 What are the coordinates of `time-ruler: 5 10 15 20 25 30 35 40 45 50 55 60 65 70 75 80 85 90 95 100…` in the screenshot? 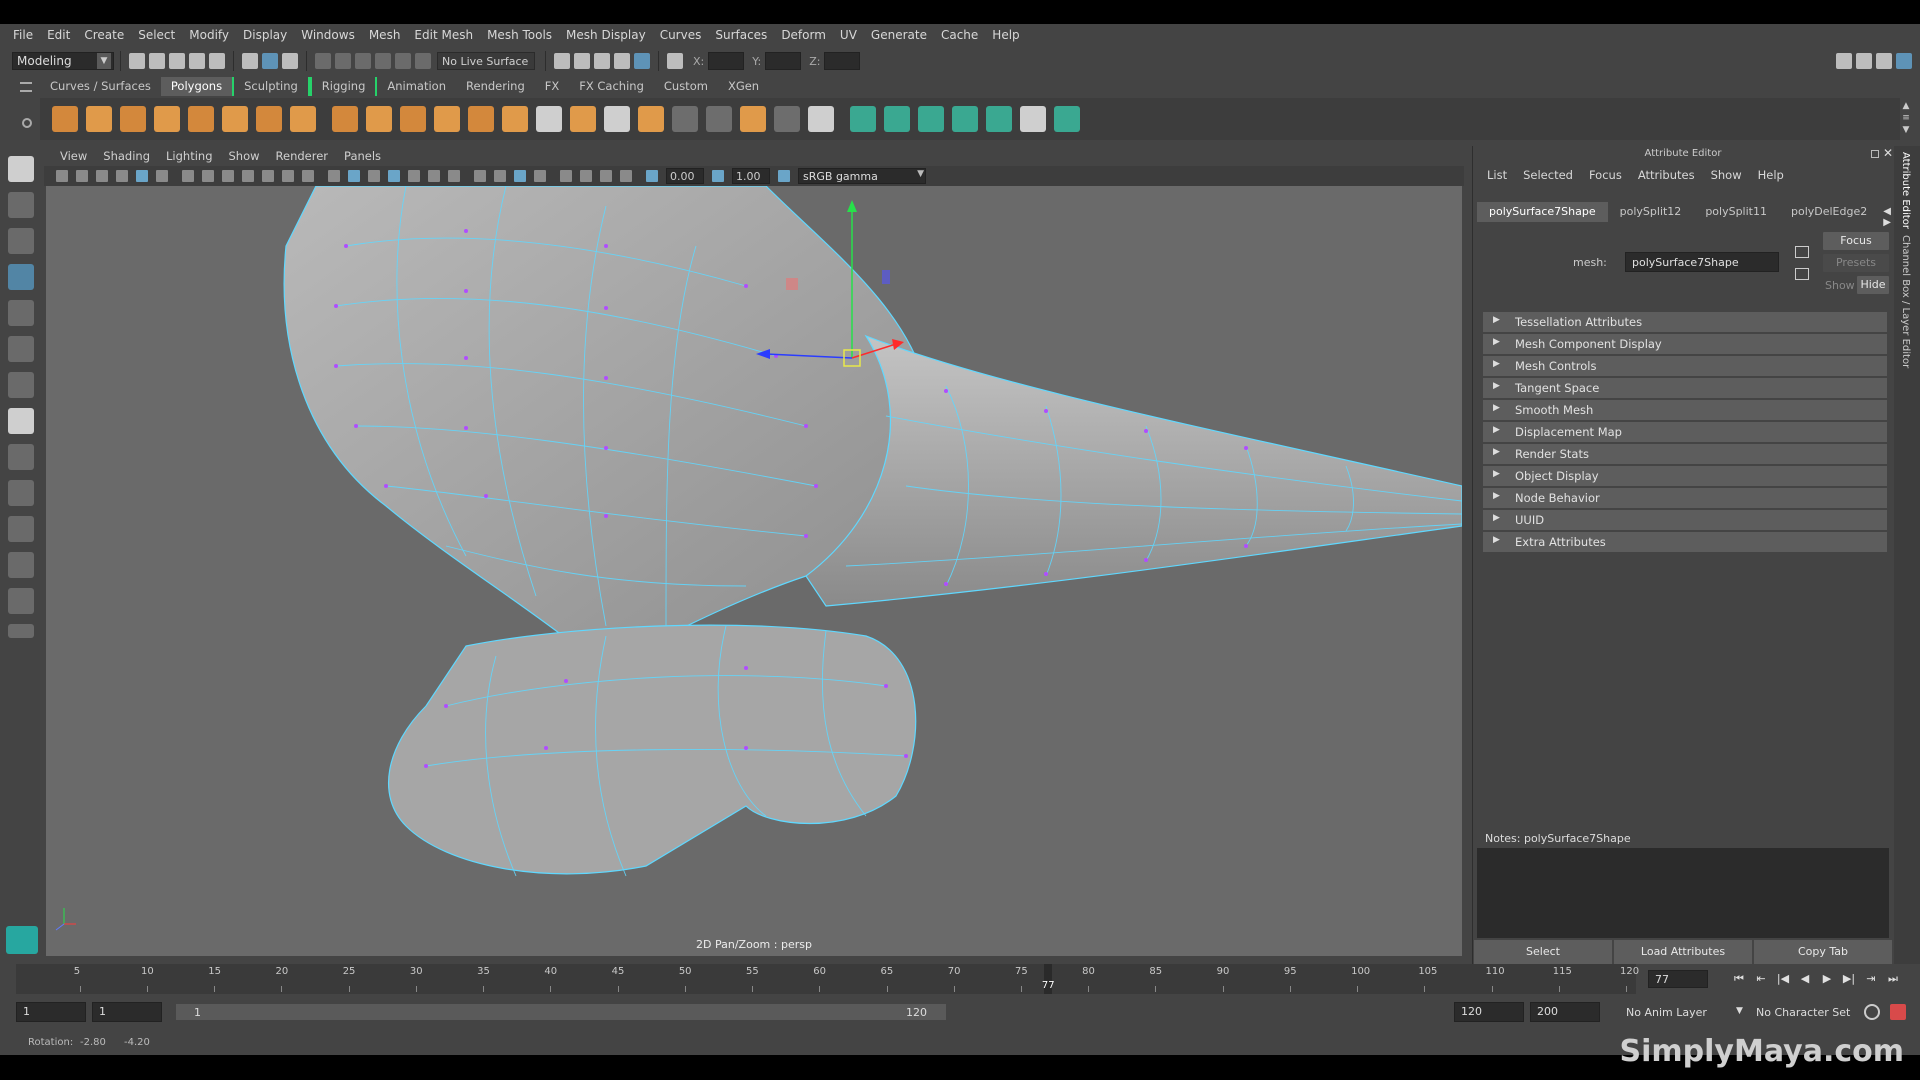 It's located at (827, 979).